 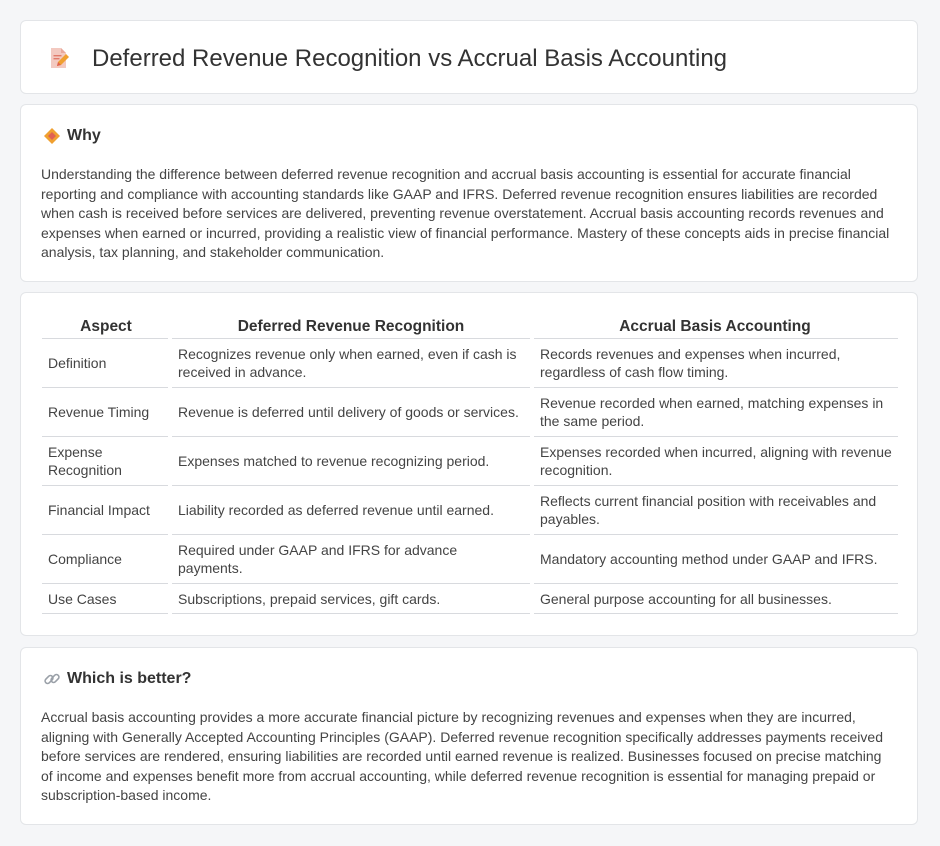 I want to click on diamond-icon, so click(x=52, y=136).